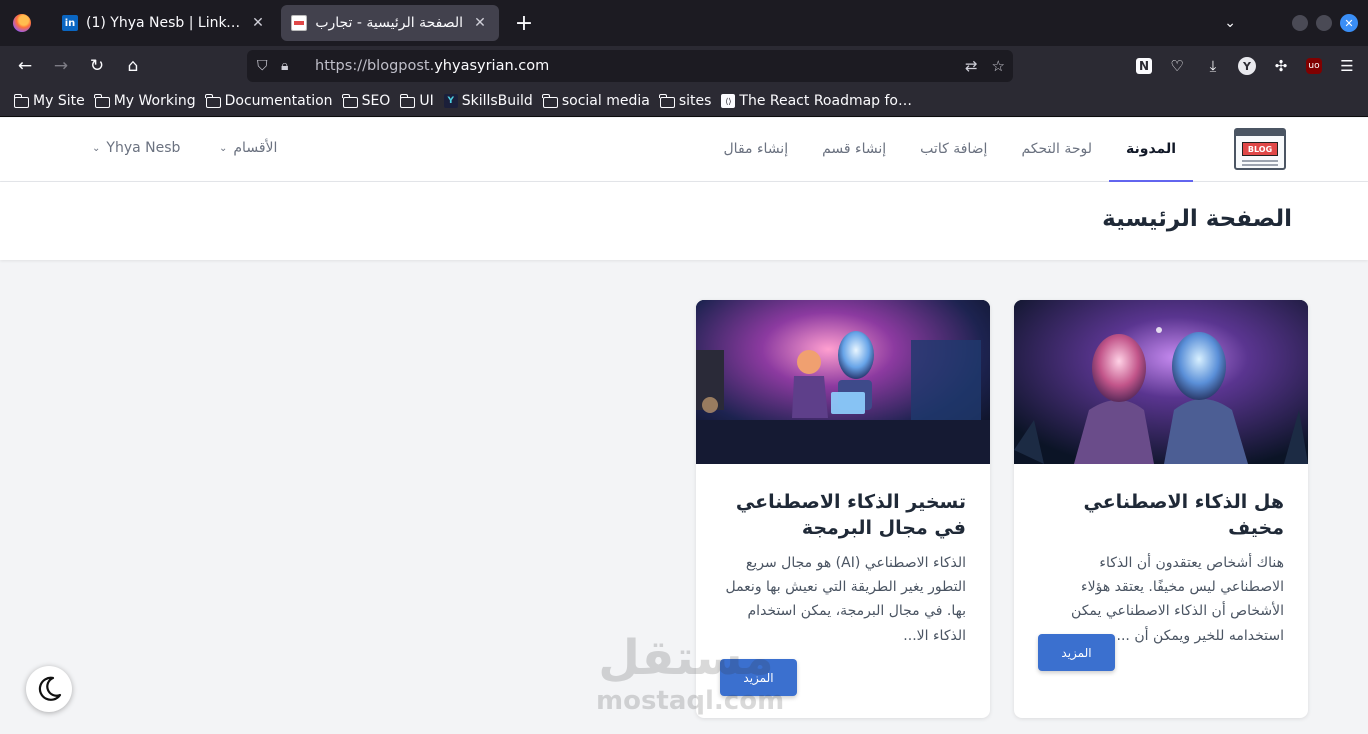 The image size is (1368, 734). What do you see at coordinates (368, 101) in the screenshot?
I see `bookmark-seo: SEO` at bounding box center [368, 101].